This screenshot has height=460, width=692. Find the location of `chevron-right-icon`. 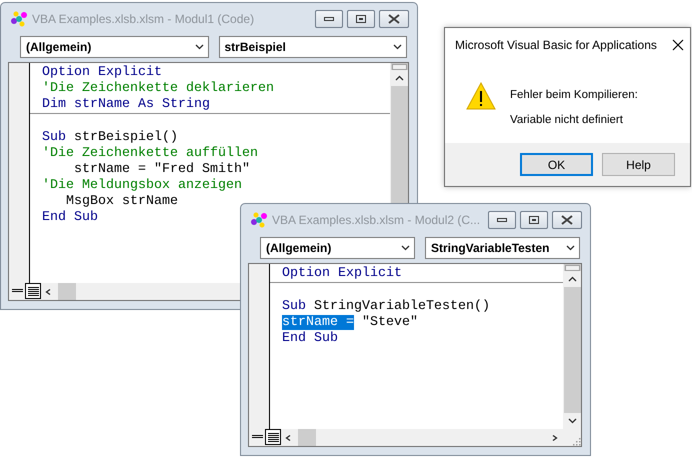

chevron-right-icon is located at coordinates (555, 437).